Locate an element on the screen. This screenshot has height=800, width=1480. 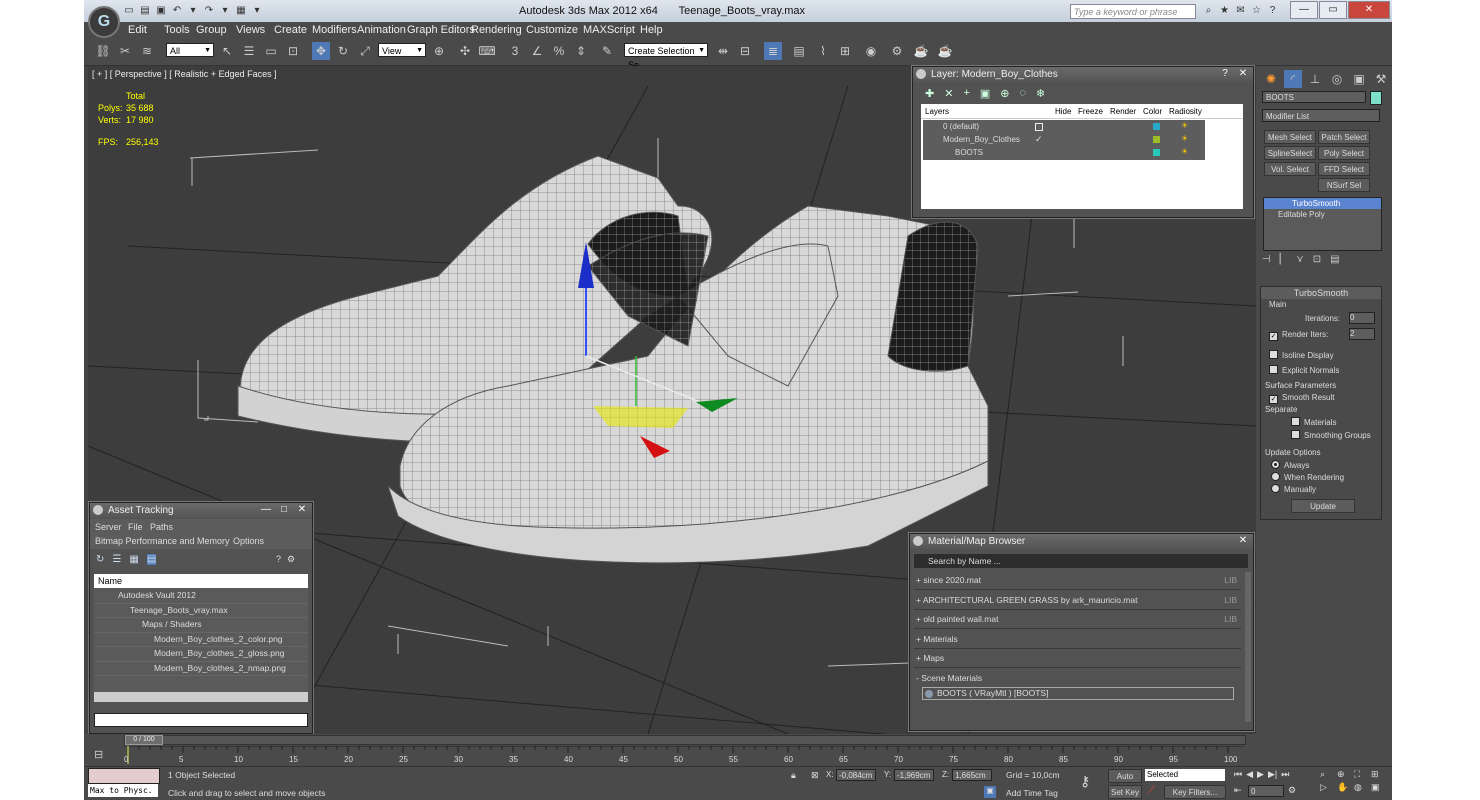
pin-stack-icon: ⊣ is located at coordinates (1266, 259).